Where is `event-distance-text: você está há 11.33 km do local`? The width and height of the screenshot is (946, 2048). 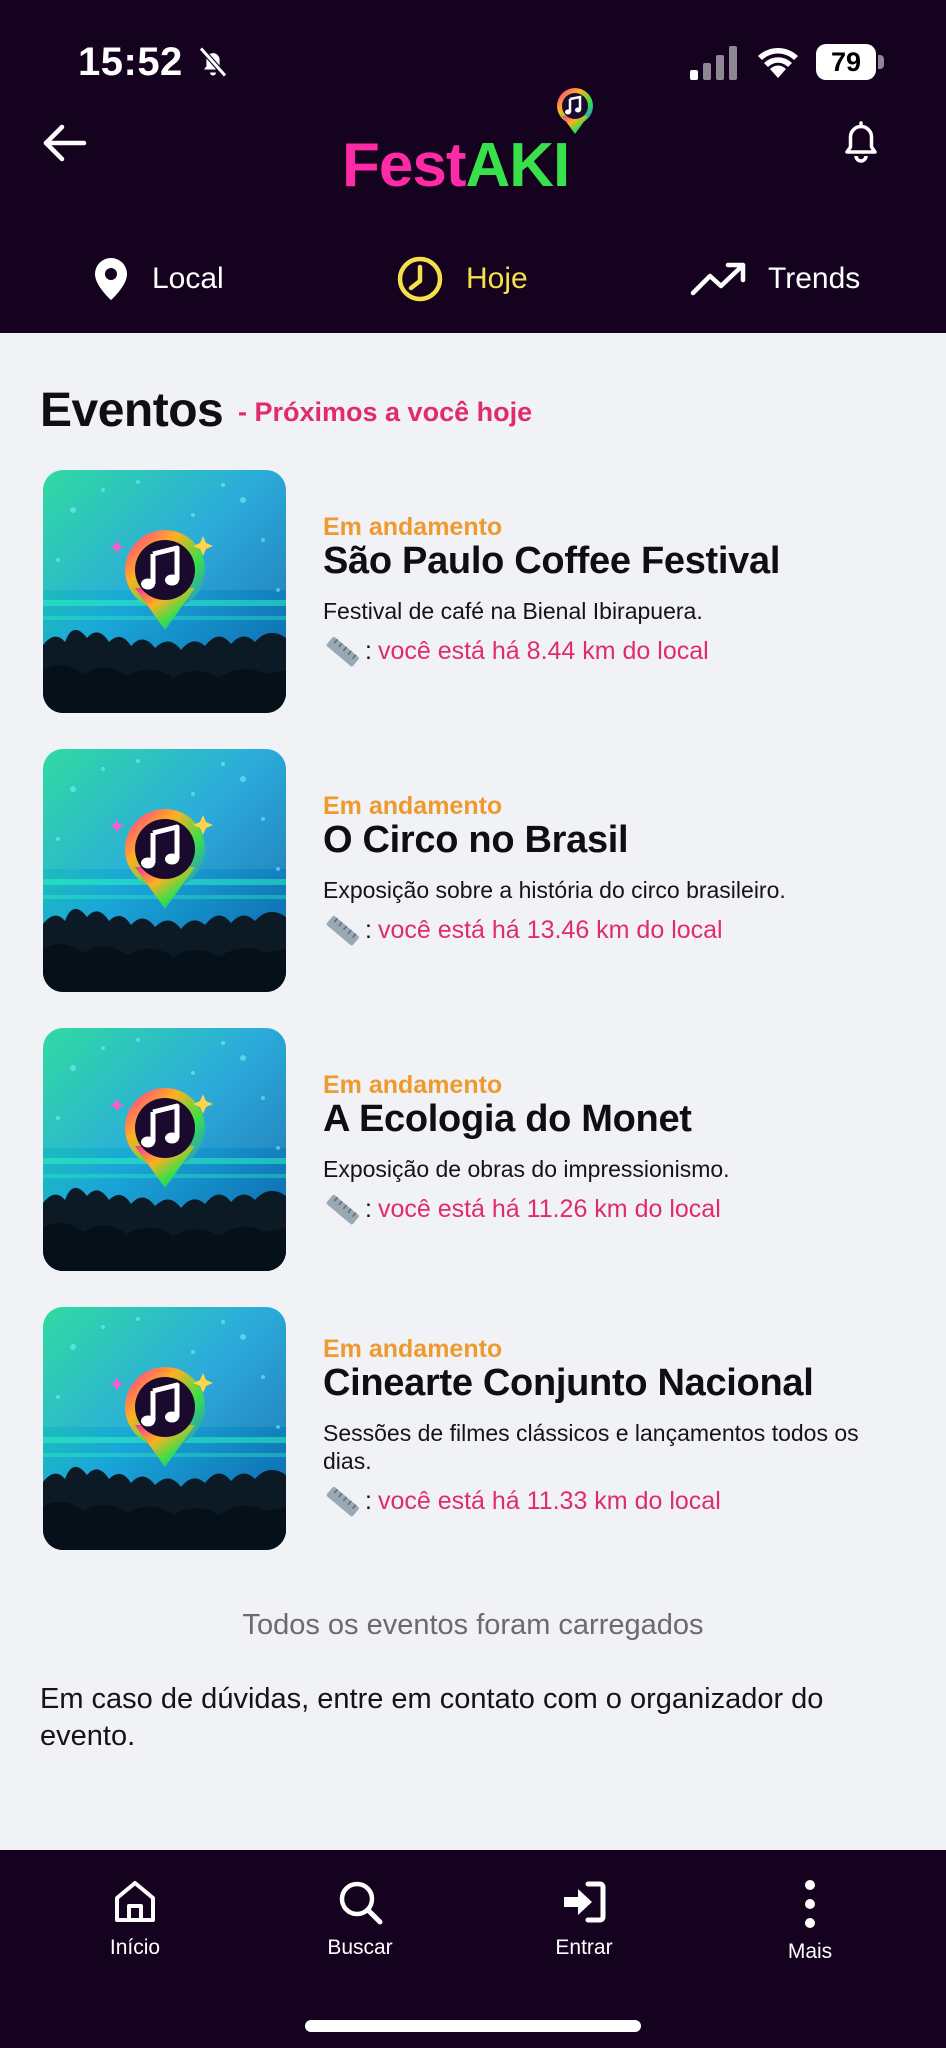
event-distance-text: você está há 11.33 km do local is located at coordinates (549, 1500).